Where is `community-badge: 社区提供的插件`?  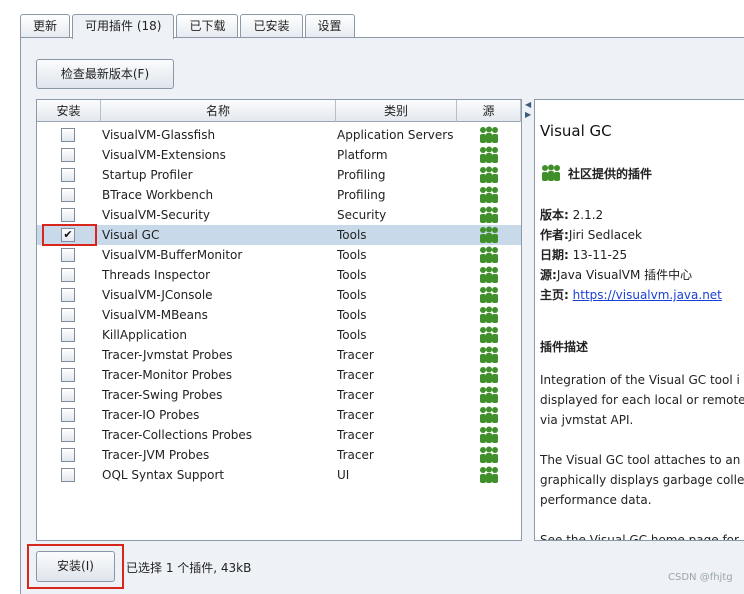
community-badge: 社区提供的插件 is located at coordinates (596, 173).